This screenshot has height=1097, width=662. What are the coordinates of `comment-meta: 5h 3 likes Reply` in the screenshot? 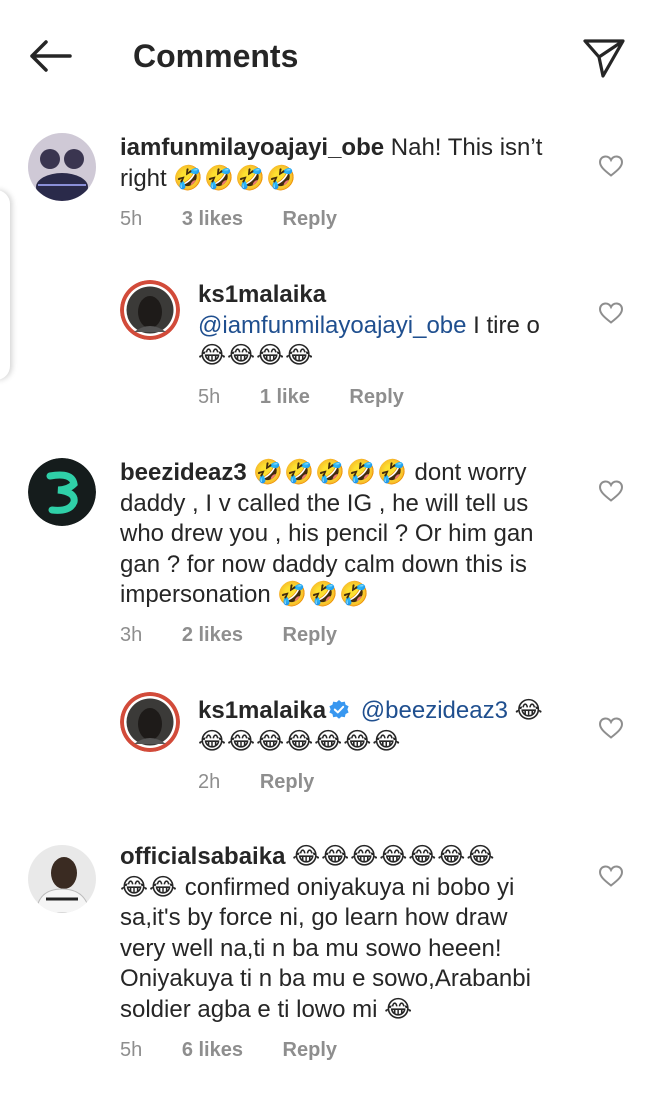 It's located at (245, 219).